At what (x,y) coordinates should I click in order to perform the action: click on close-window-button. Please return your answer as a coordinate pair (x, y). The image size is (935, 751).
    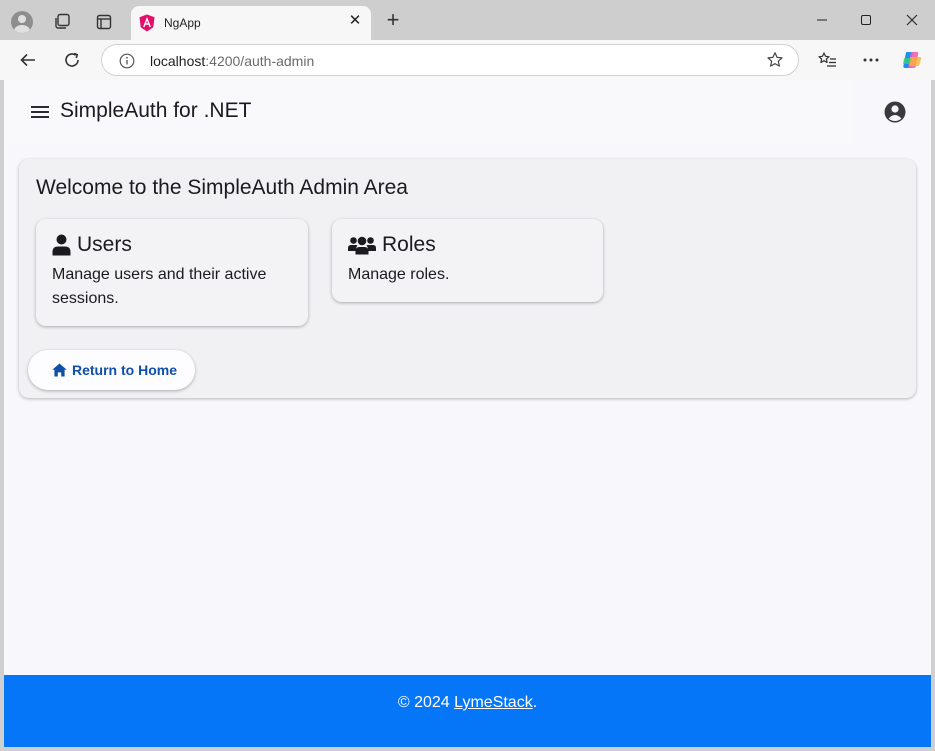
    Looking at the image, I should click on (912, 20).